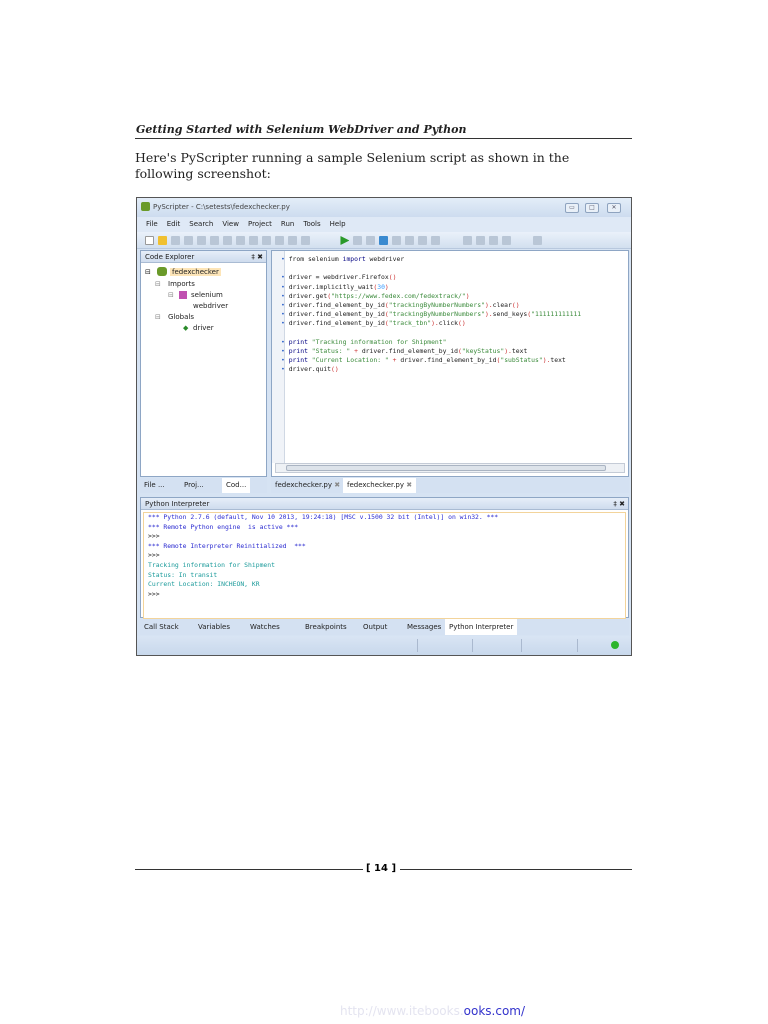  Describe the element at coordinates (436, 314) in the screenshot. I see `code-token: "trackingByNumberNumbers"` at that location.